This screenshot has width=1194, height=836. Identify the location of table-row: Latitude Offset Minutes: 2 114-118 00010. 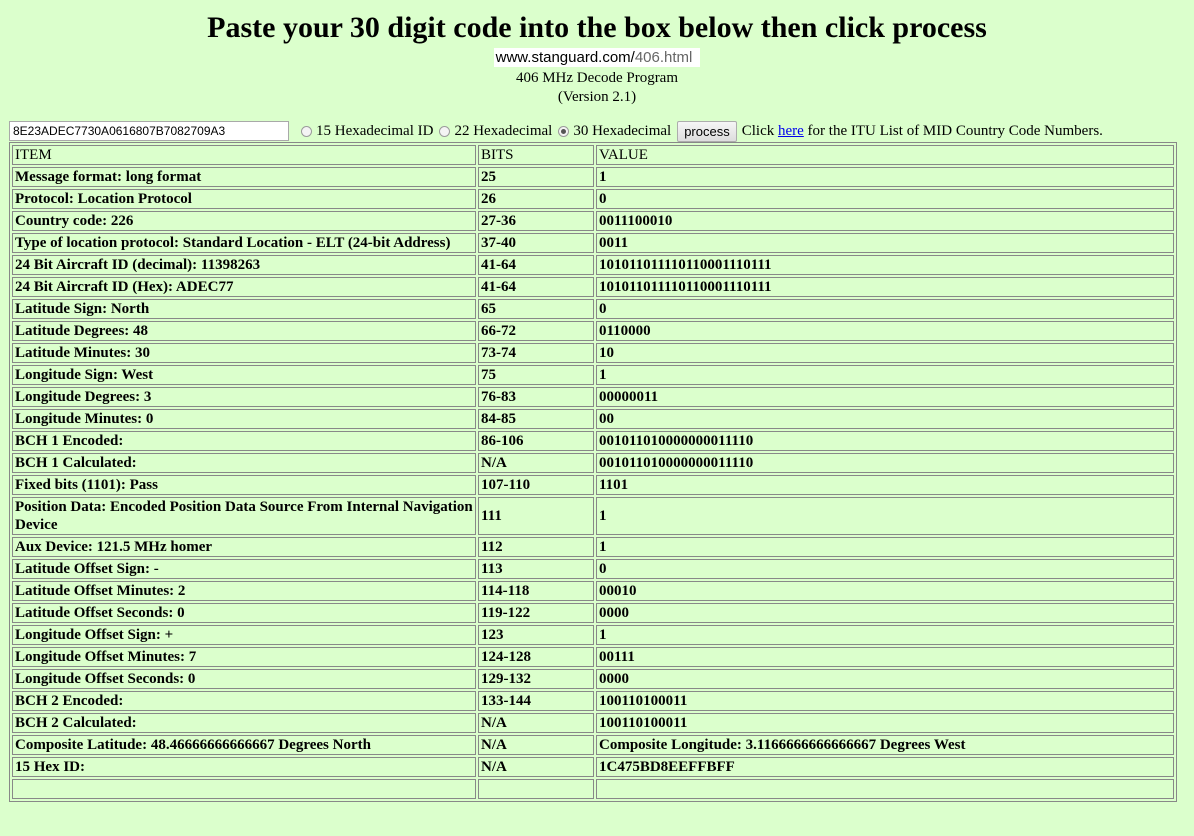
(593, 591).